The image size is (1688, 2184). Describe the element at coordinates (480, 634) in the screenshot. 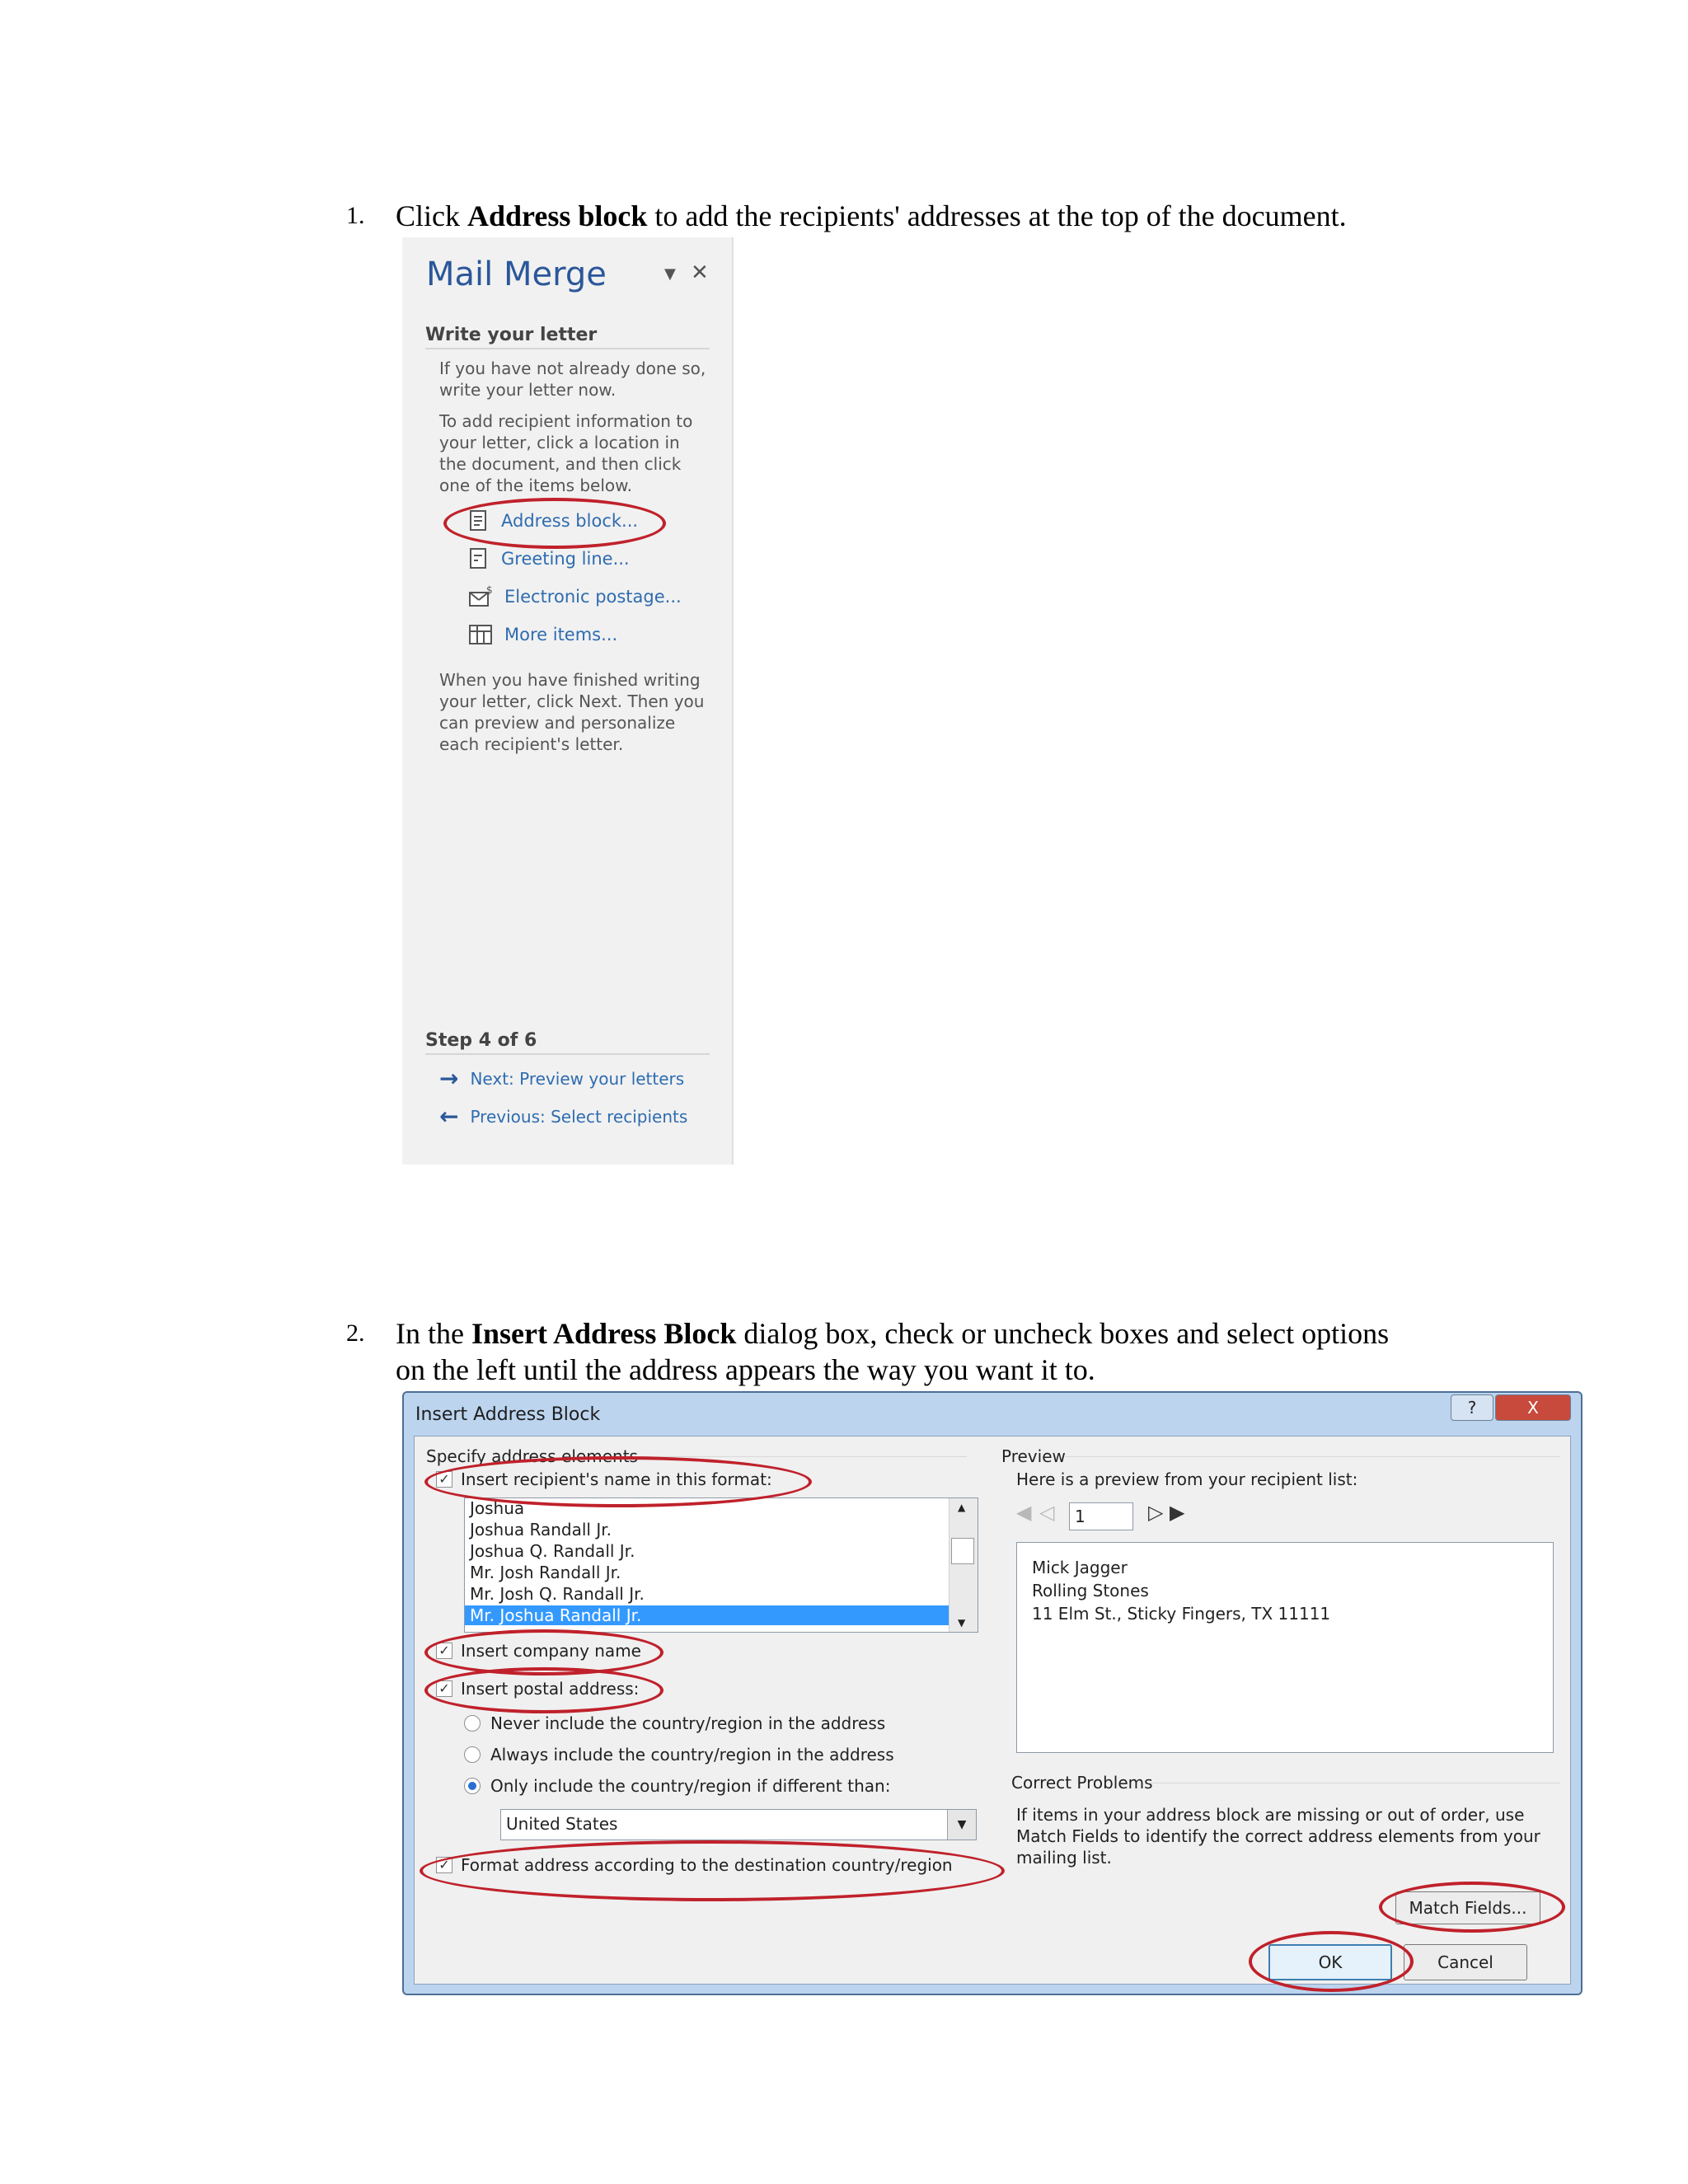

I see `more-items-icon` at that location.